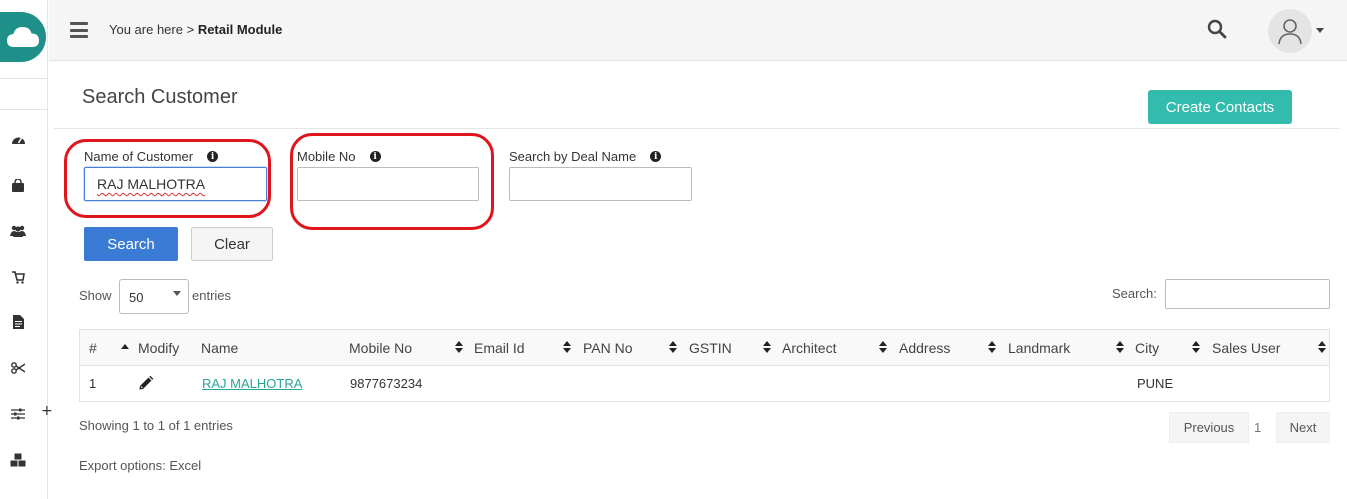 This screenshot has height=499, width=1347. Describe the element at coordinates (1155, 383) in the screenshot. I see `row-city: PUNE` at that location.